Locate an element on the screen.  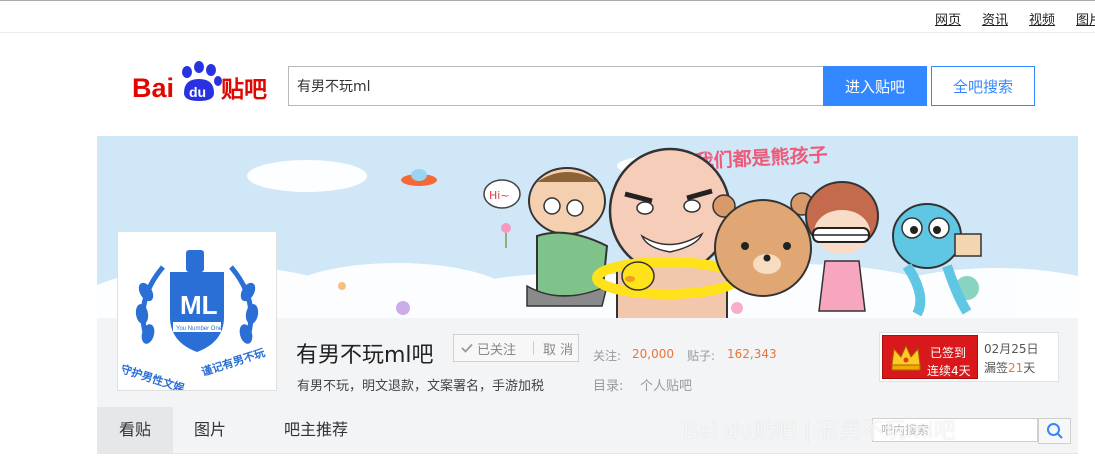
tab-images: 图片 is located at coordinates (210, 430).